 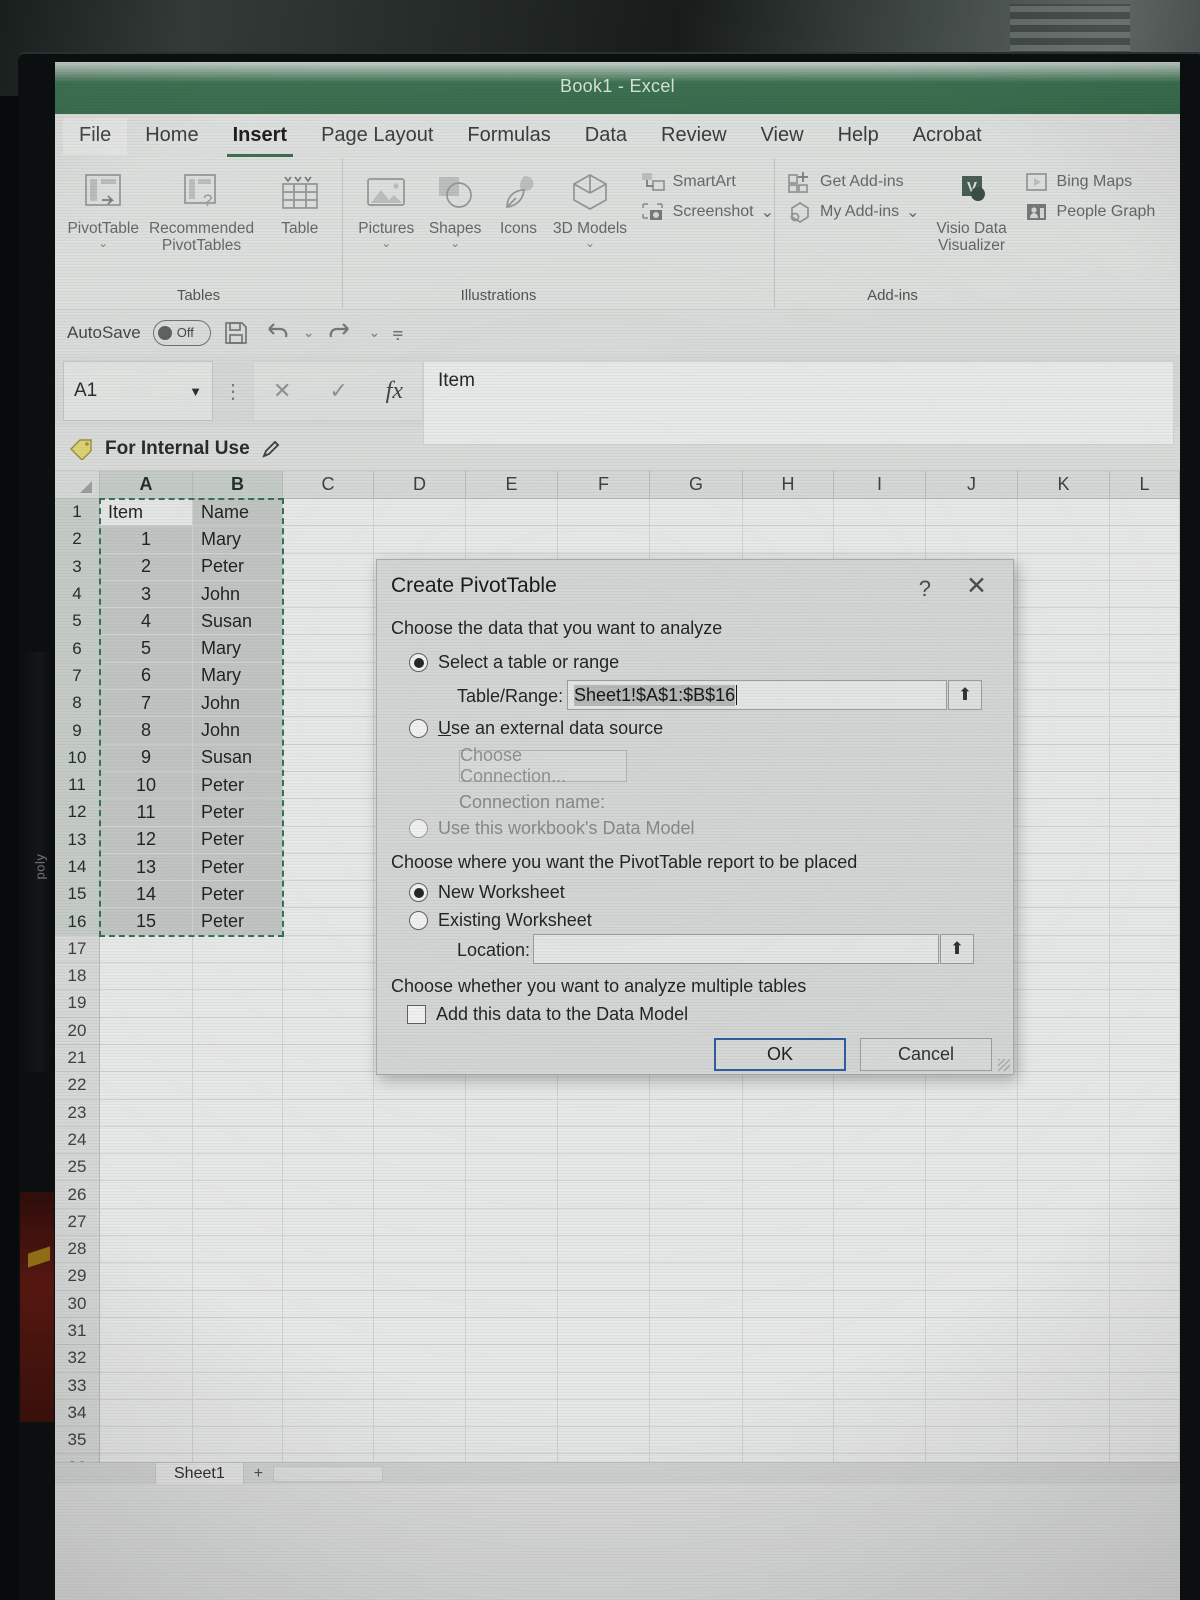 I want to click on cell-K26, so click(x=1064, y=1195).